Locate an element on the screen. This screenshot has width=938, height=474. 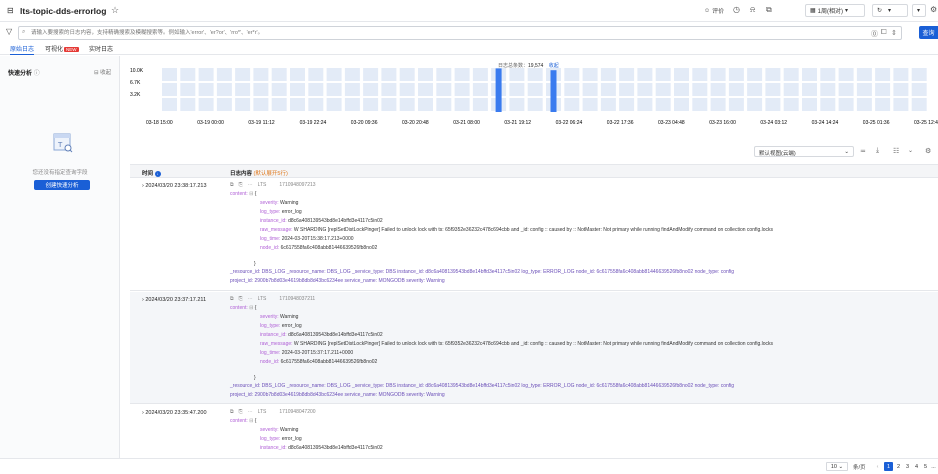
bell-icon: ⍾ is located at coordinates (752, 10).